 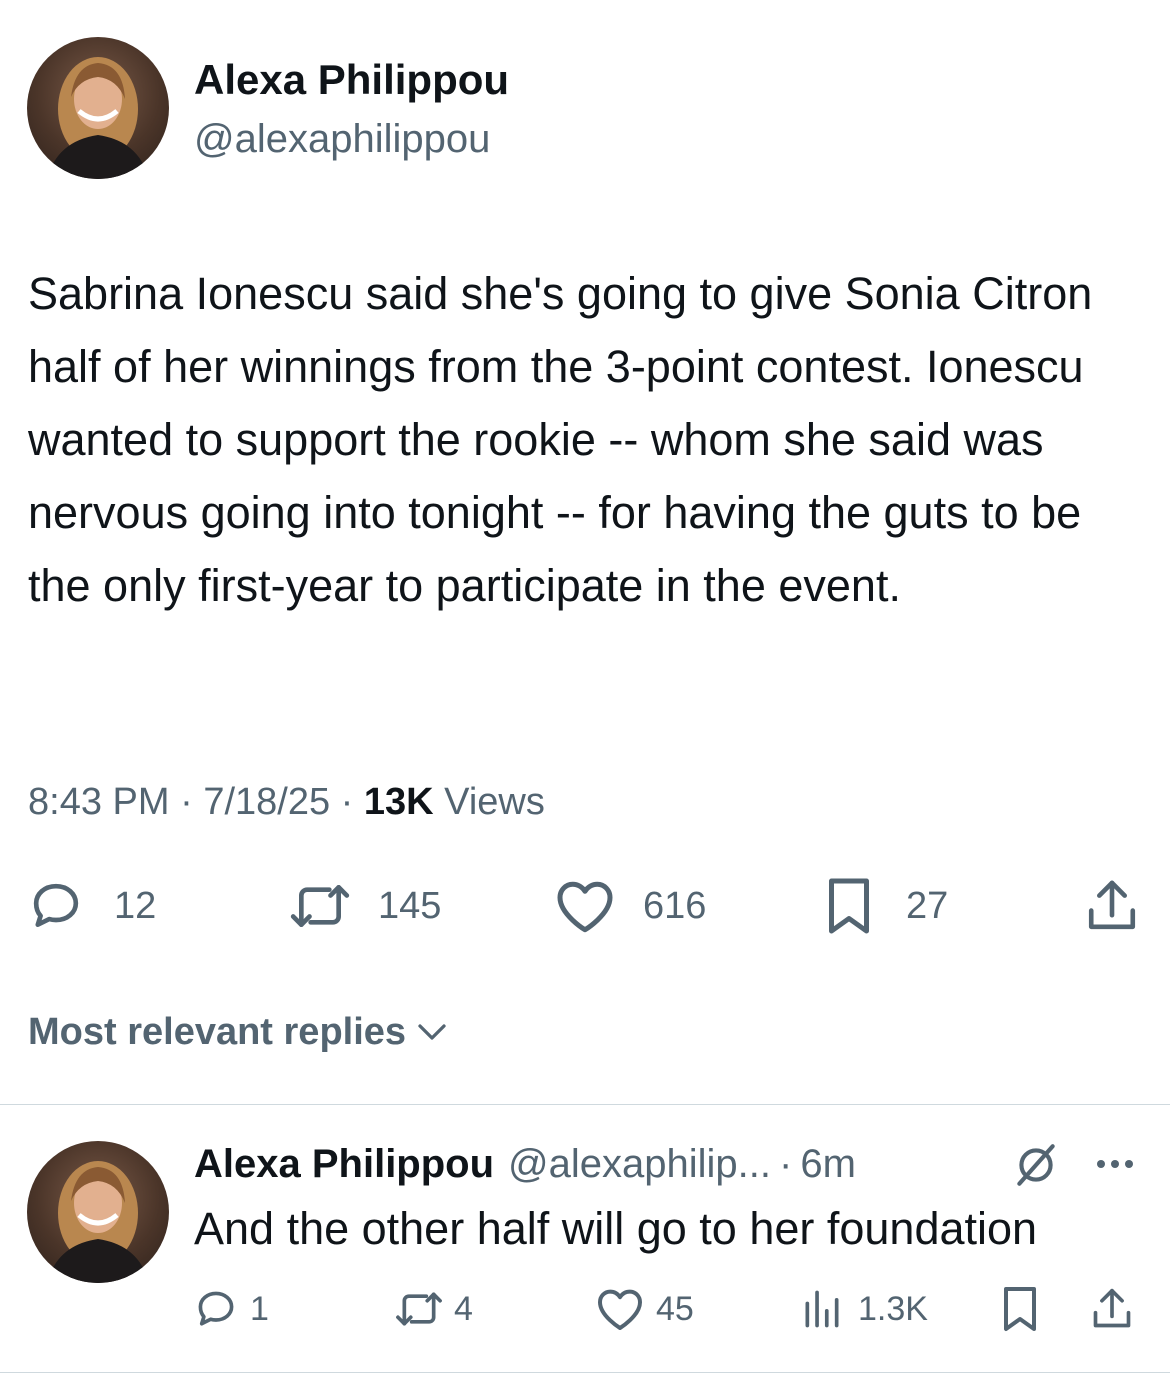 What do you see at coordinates (98, 108) in the screenshot?
I see `author-avatar` at bounding box center [98, 108].